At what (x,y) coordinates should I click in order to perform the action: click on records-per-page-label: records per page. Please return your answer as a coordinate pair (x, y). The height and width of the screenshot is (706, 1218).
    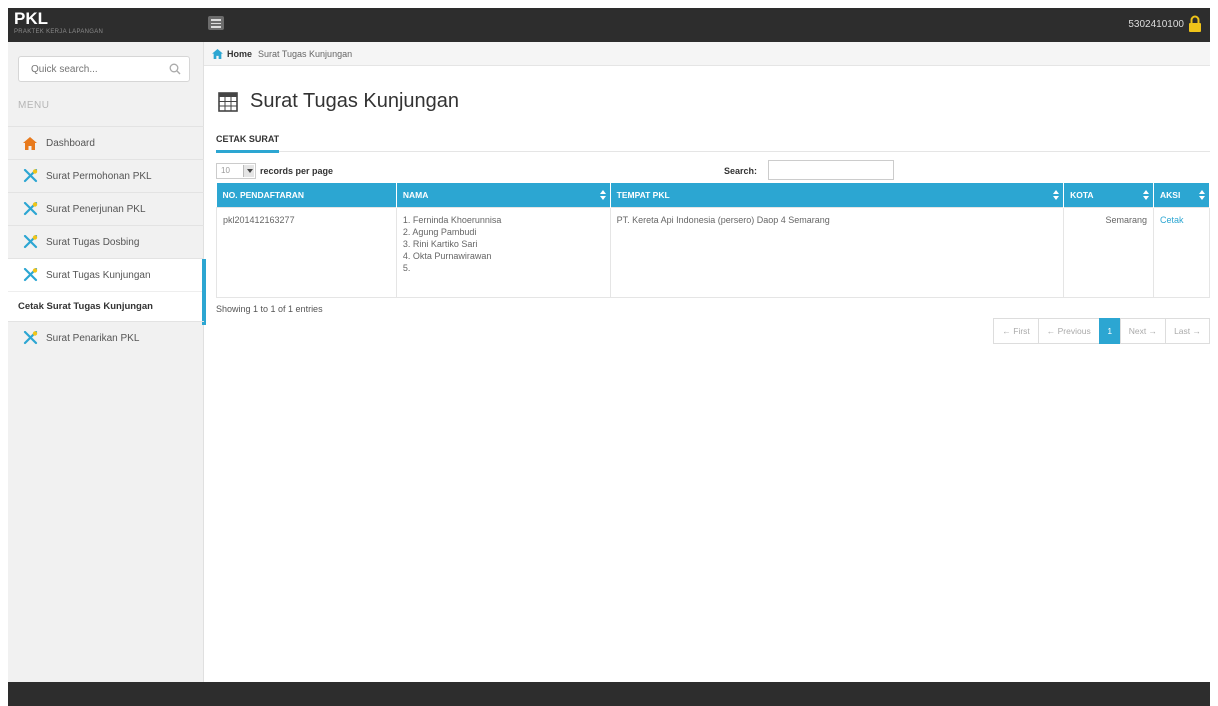
    Looking at the image, I should click on (297, 171).